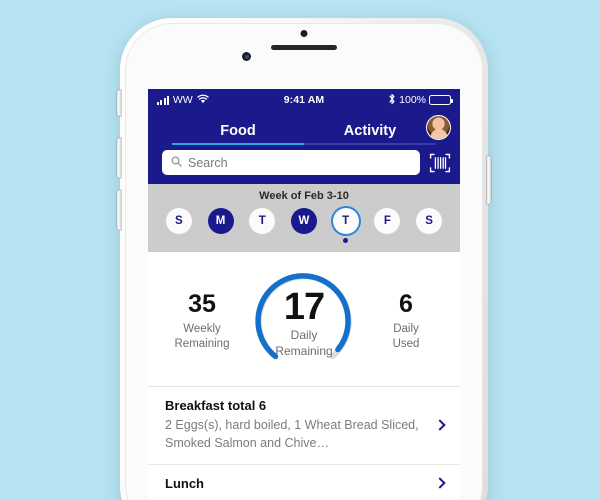 The image size is (600, 500). I want to click on volume-up-button, so click(119, 158).